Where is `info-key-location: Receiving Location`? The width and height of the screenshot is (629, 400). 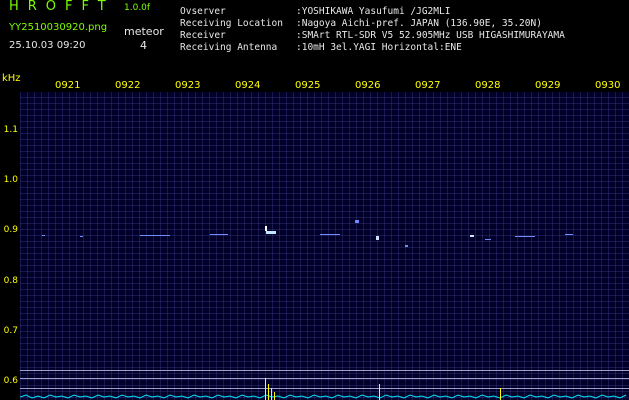
info-key-location: Receiving Location is located at coordinates (231, 23).